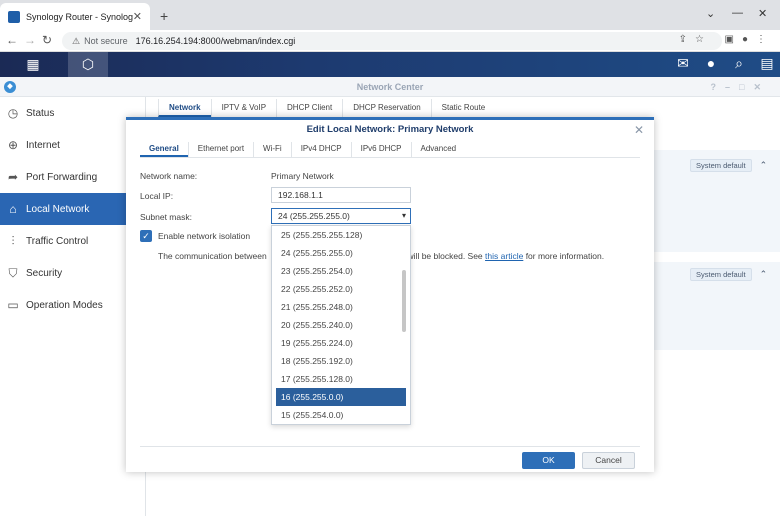 This screenshot has height=516, width=780. I want to click on ok-button: OK, so click(548, 460).